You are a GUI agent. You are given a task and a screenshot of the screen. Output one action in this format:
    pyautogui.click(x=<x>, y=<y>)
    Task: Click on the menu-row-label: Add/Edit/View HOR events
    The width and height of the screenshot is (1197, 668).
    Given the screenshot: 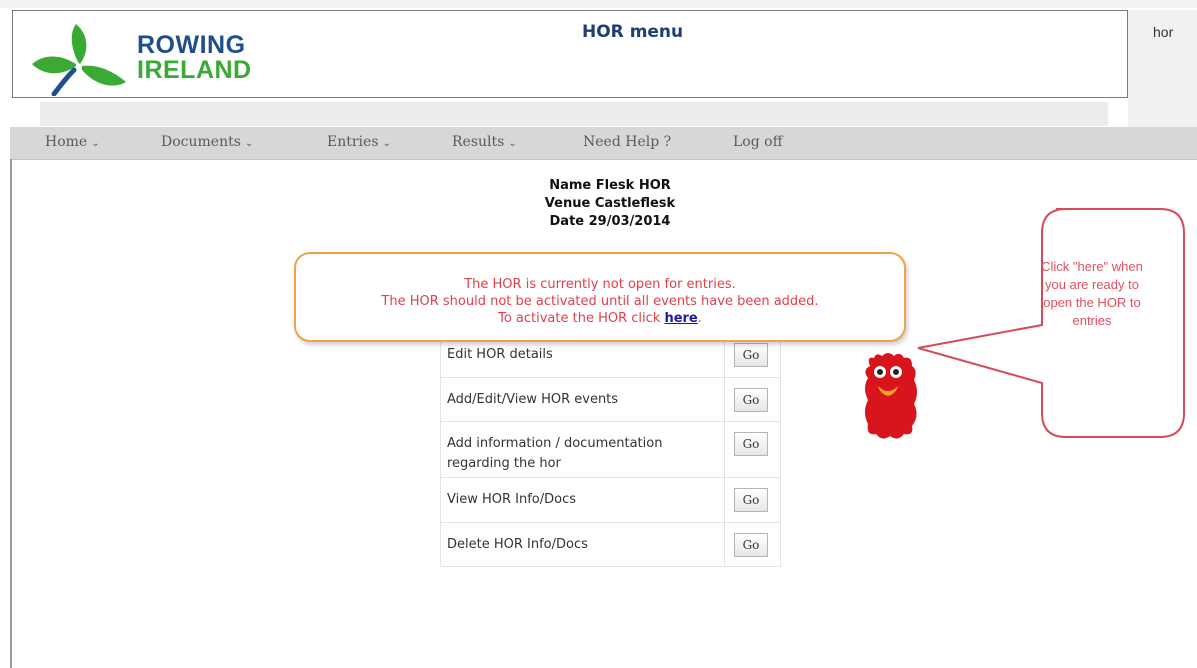 What is the action you would take?
    pyautogui.click(x=533, y=399)
    